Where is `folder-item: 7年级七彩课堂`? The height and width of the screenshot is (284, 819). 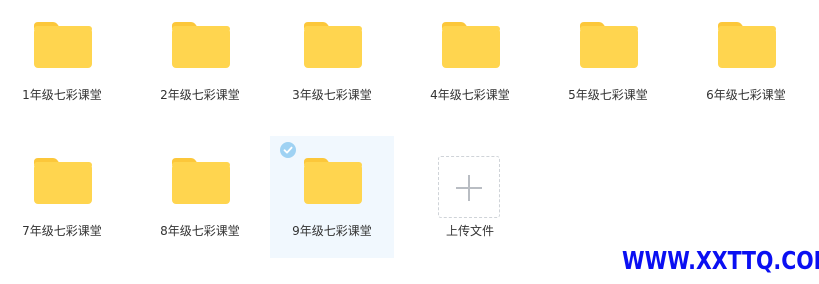 folder-item: 7年级七彩课堂 is located at coordinates (62, 197).